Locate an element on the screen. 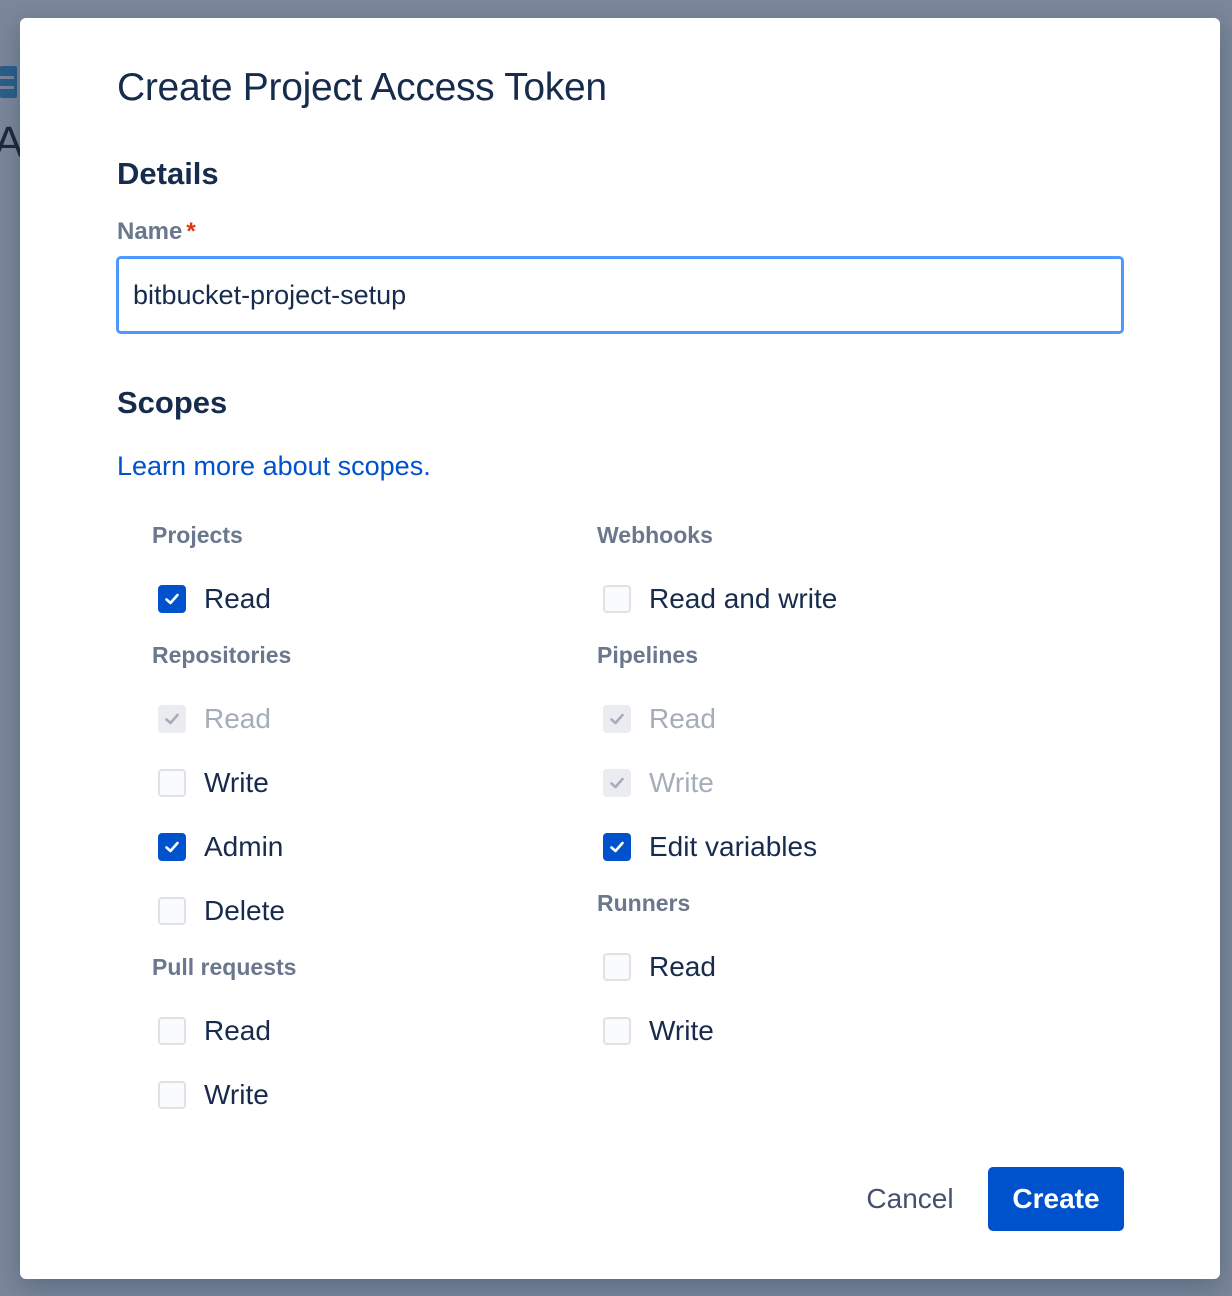 The height and width of the screenshot is (1296, 1232). repositories-delete-option: Delete is located at coordinates (221, 911).